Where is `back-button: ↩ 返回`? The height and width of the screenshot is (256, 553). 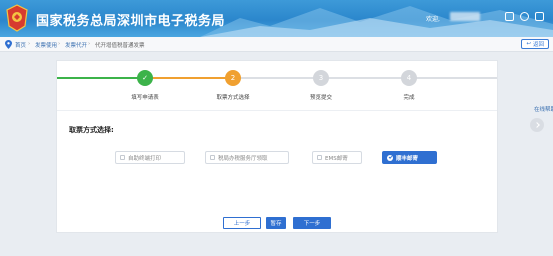
back-button: ↩ 返回 is located at coordinates (535, 44).